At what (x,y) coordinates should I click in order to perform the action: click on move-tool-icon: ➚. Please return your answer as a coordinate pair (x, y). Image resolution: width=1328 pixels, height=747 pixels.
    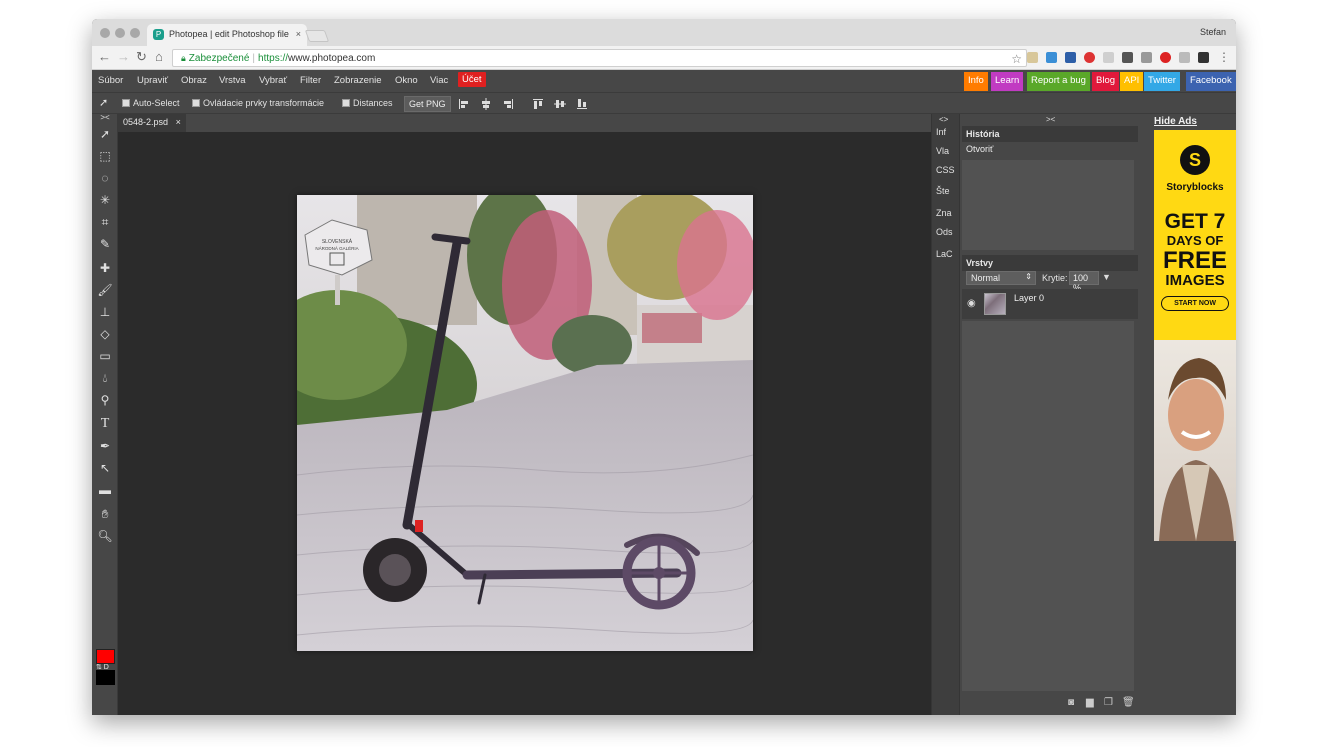
    Looking at the image, I should click on (105, 134).